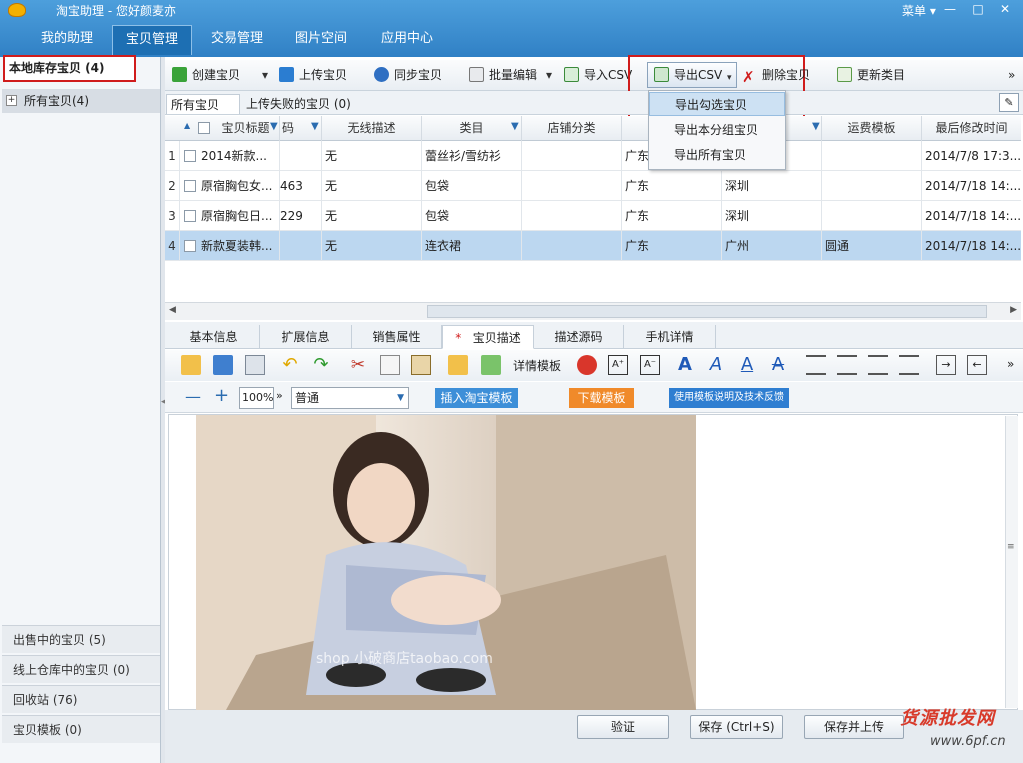  Describe the element at coordinates (1011, 547) in the screenshot. I see `scroll-grip-icon: ≡` at that location.